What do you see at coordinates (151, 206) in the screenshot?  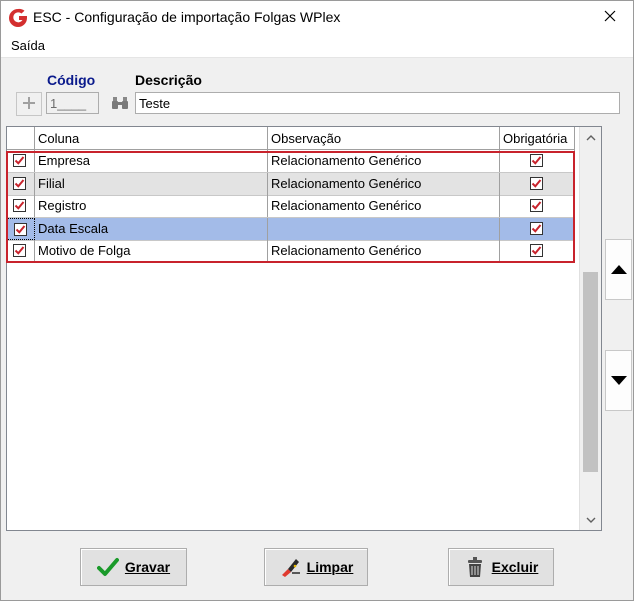 I see `cell-coluna: Registro` at bounding box center [151, 206].